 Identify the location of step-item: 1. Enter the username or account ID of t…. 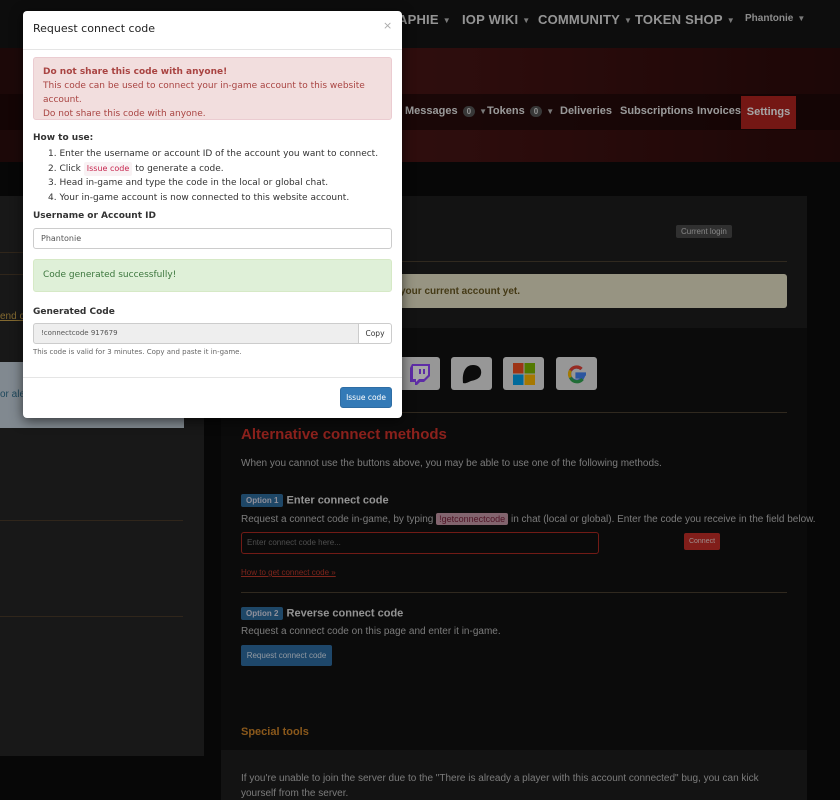
(213, 154).